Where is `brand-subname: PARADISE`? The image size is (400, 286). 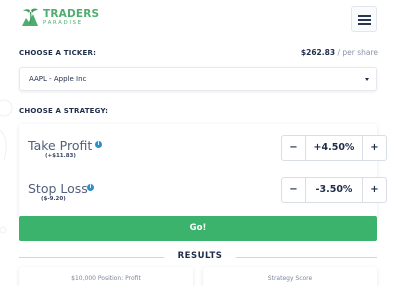 brand-subname: PARADISE is located at coordinates (63, 22).